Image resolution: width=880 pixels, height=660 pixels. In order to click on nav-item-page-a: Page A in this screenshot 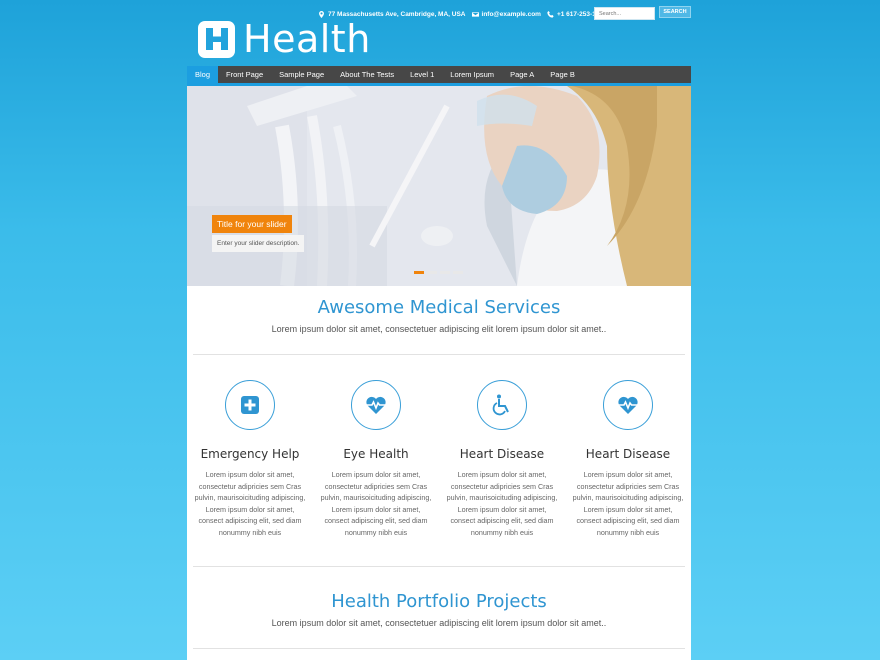, I will do `click(522, 74)`.